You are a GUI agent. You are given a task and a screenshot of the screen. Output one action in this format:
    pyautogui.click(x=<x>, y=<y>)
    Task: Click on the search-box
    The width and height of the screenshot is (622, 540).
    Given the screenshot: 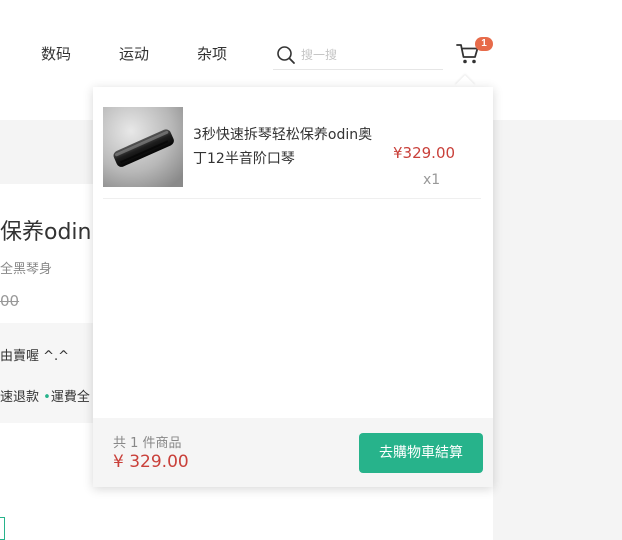 What is the action you would take?
    pyautogui.click(x=358, y=55)
    